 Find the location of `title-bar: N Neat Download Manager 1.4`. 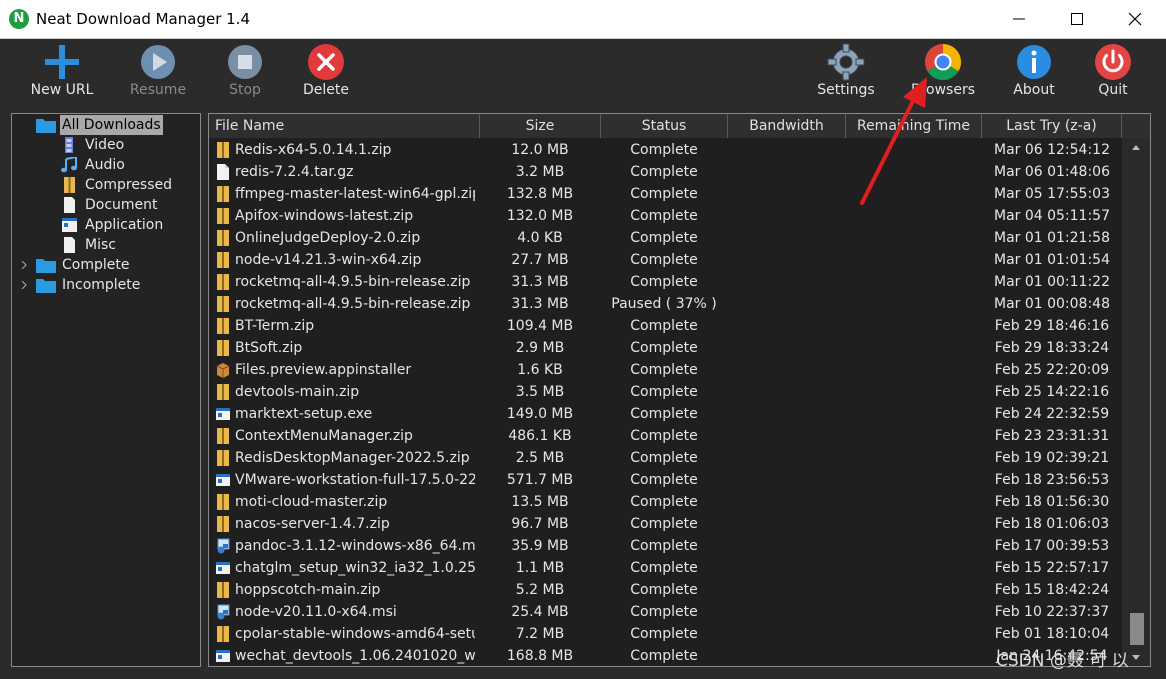

title-bar: N Neat Download Manager 1.4 is located at coordinates (583, 19).